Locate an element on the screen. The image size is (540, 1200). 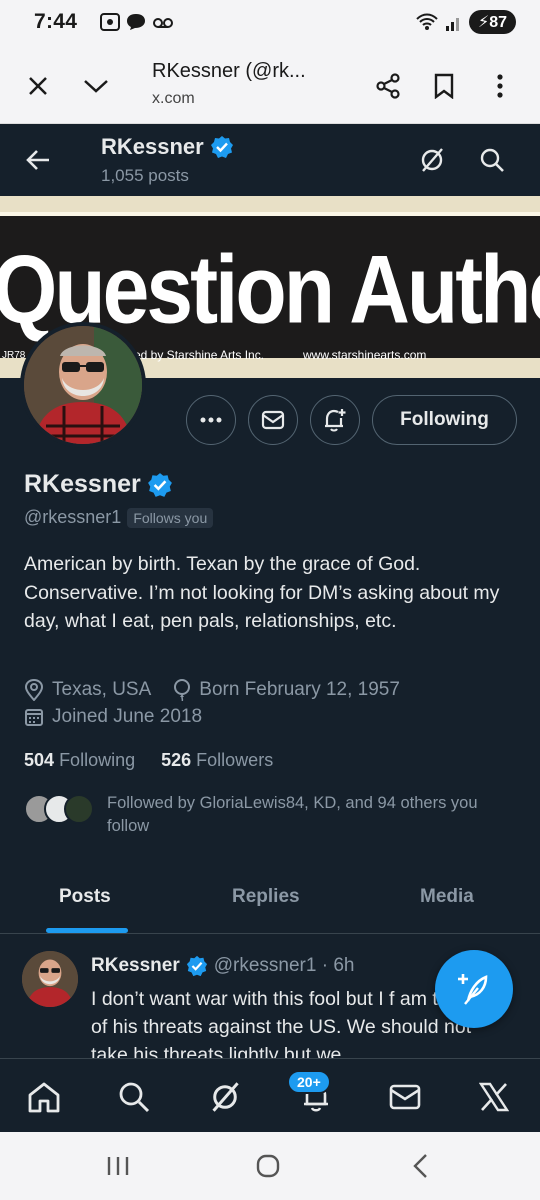
screenshot-icon is located at coordinates (110, 22).